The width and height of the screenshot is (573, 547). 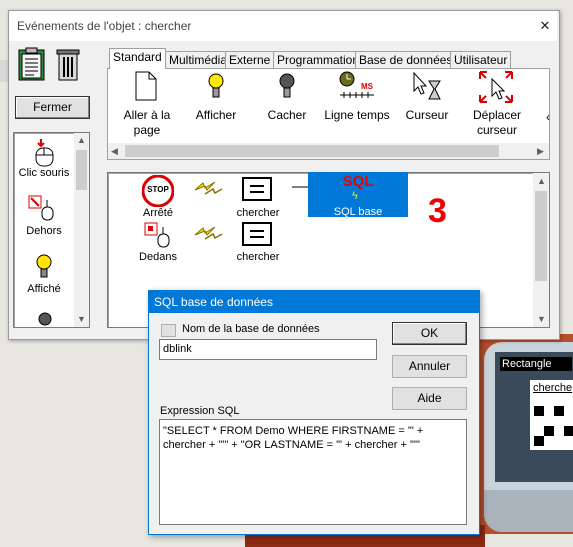 What do you see at coordinates (257, 189) in the screenshot?
I see `row1-object-icon` at bounding box center [257, 189].